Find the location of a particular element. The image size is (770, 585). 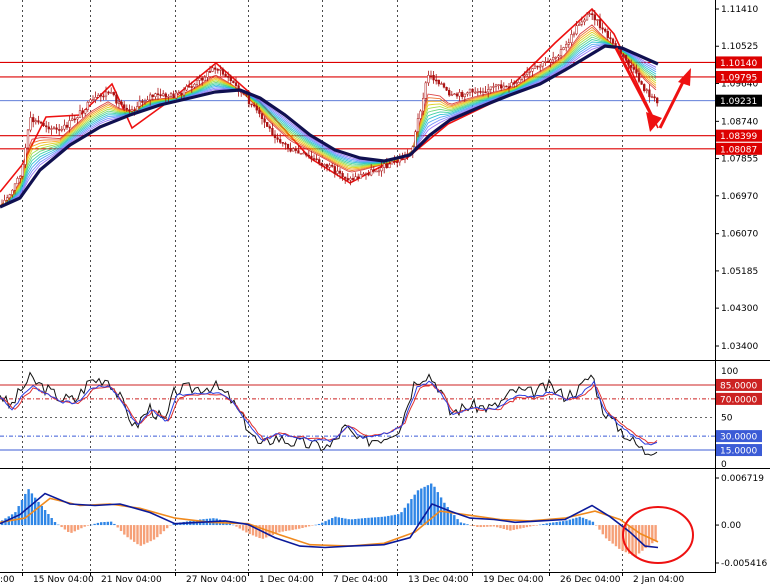

level-tag-label: 1.10140 is located at coordinates (738, 64).